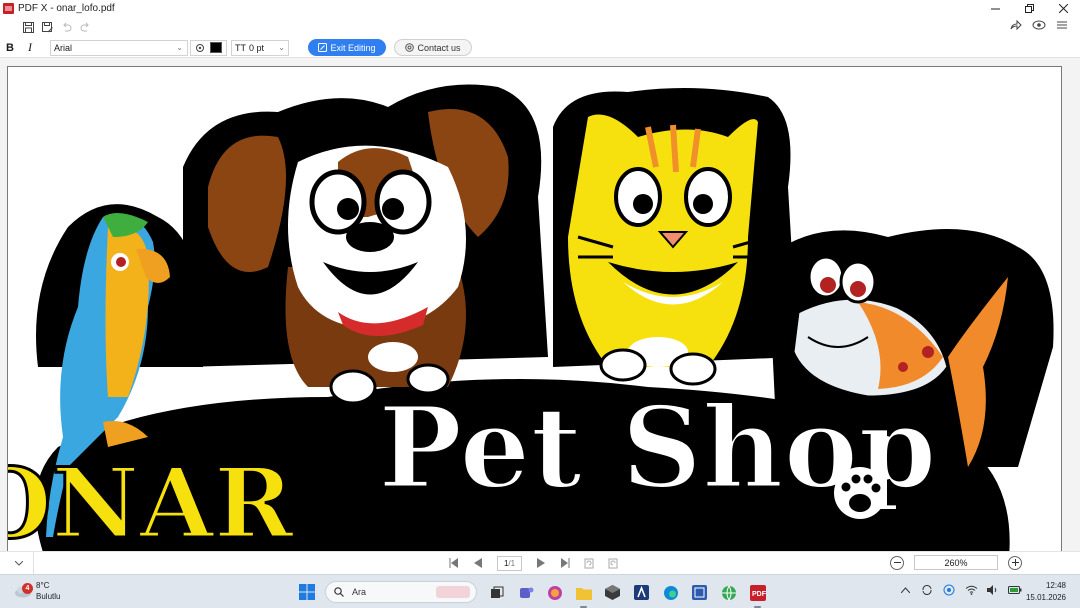 The width and height of the screenshot is (1080, 608). What do you see at coordinates (927, 590) in the screenshot?
I see `sync-icon` at bounding box center [927, 590].